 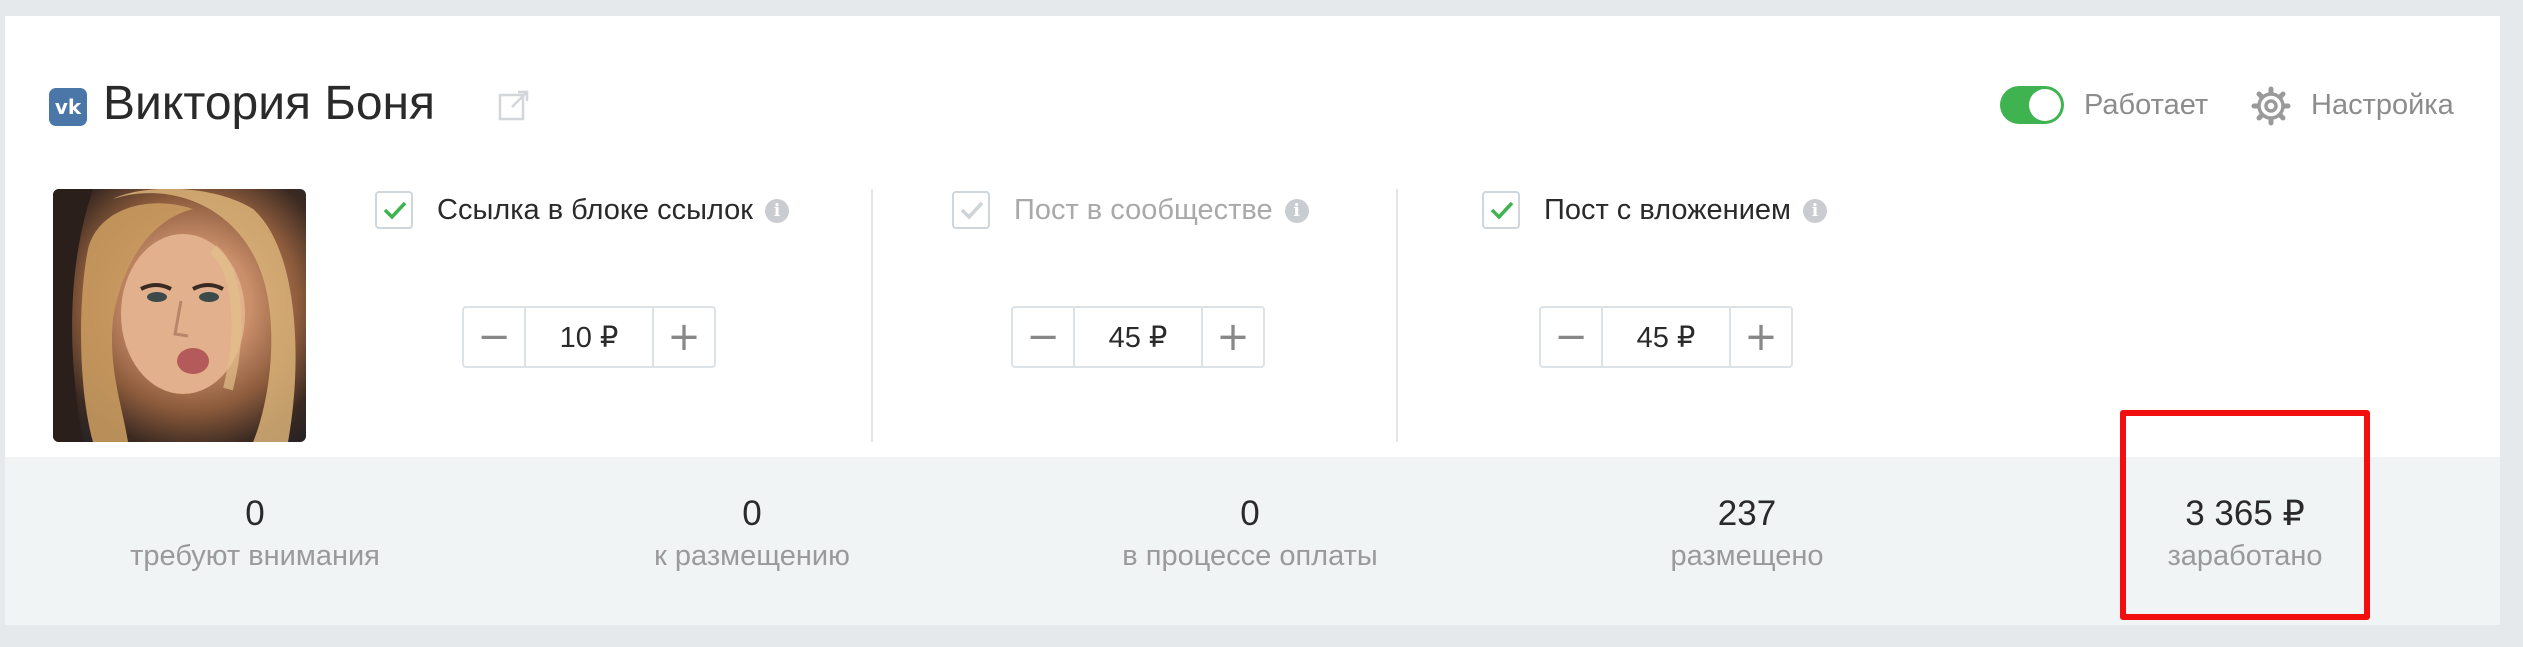 I want to click on avatar, so click(x=179, y=315).